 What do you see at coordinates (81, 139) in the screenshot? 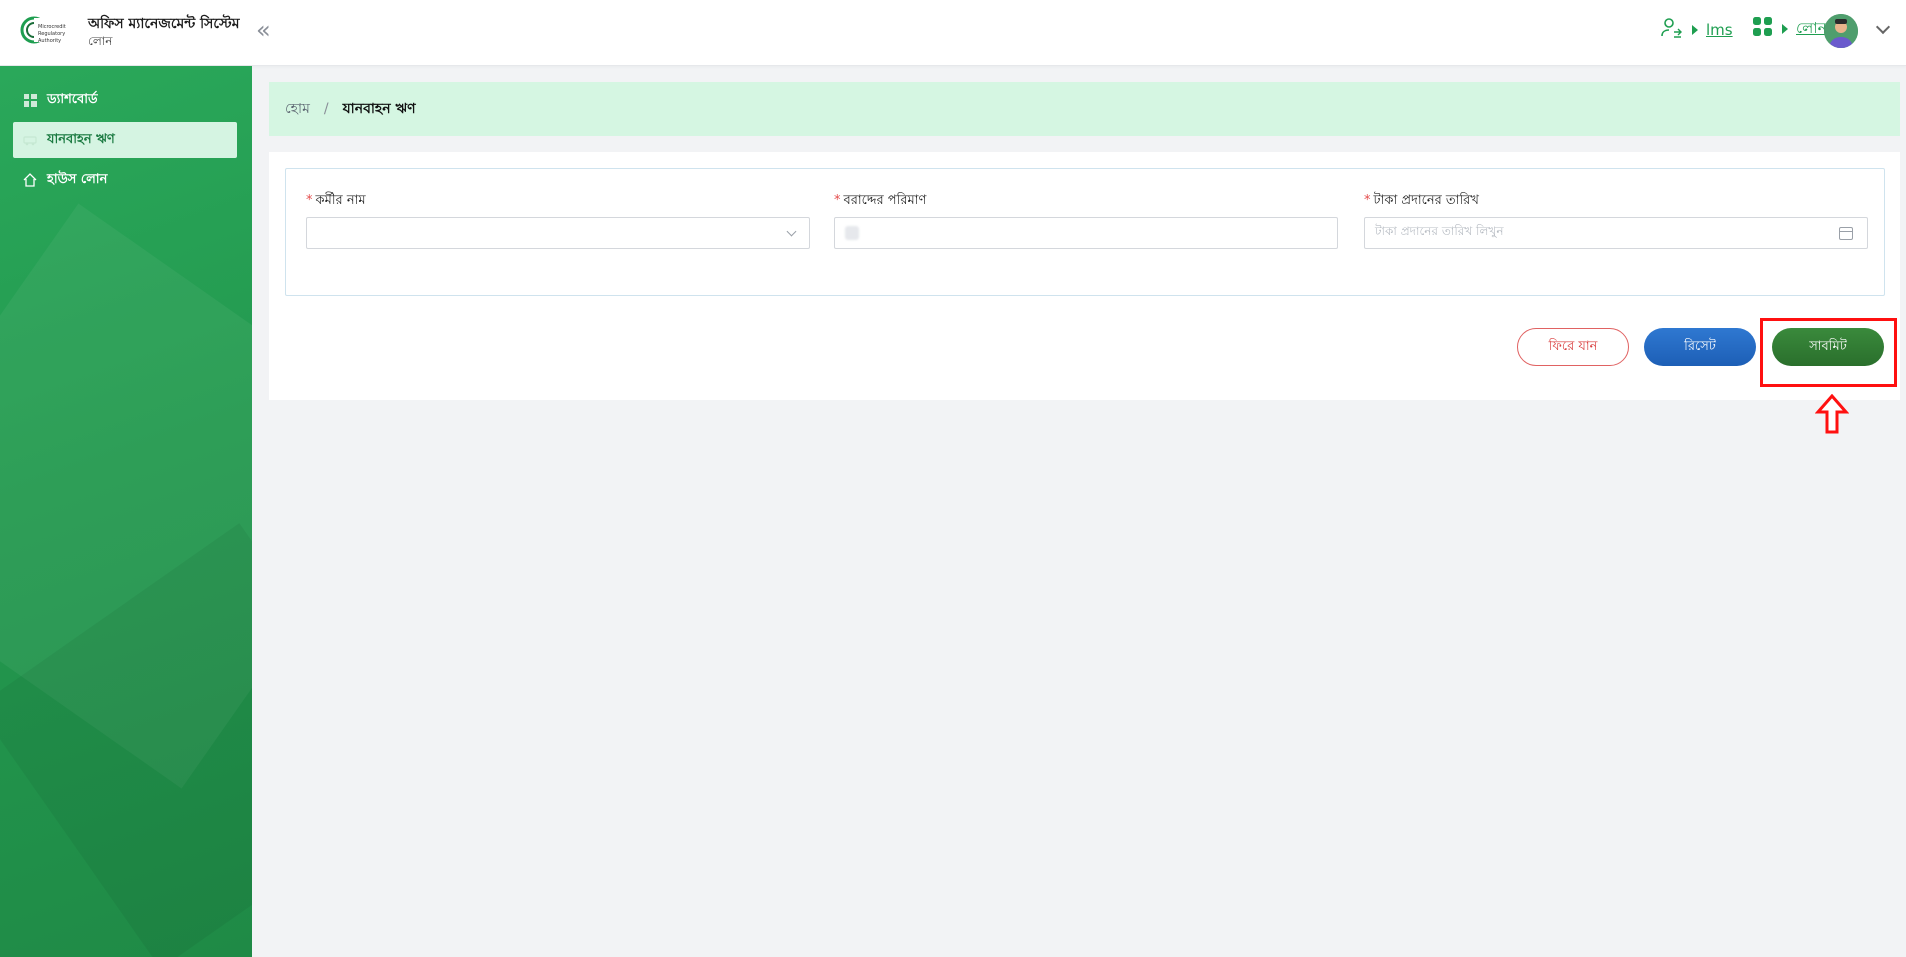
I see `sidebar-item-label: যানবাহন ঋণ` at bounding box center [81, 139].